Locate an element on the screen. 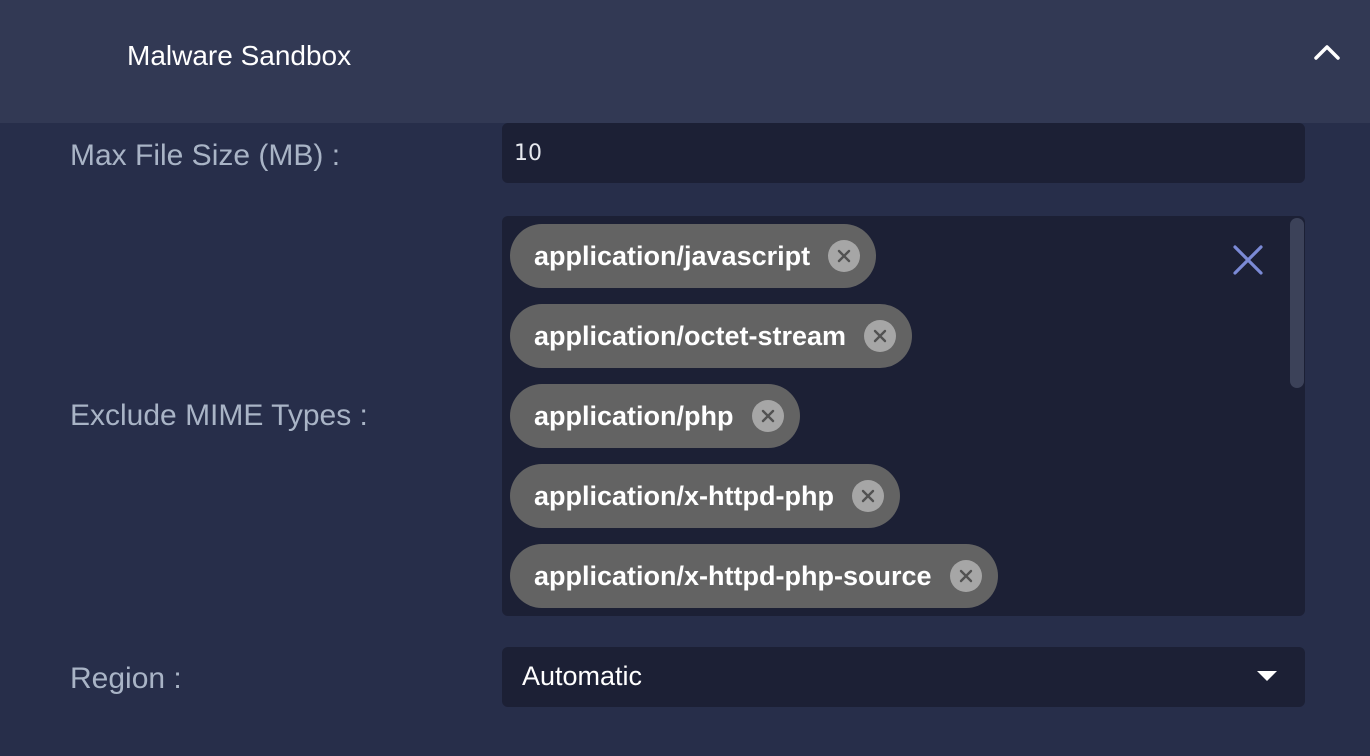  caret-down-icon is located at coordinates (1267, 676).